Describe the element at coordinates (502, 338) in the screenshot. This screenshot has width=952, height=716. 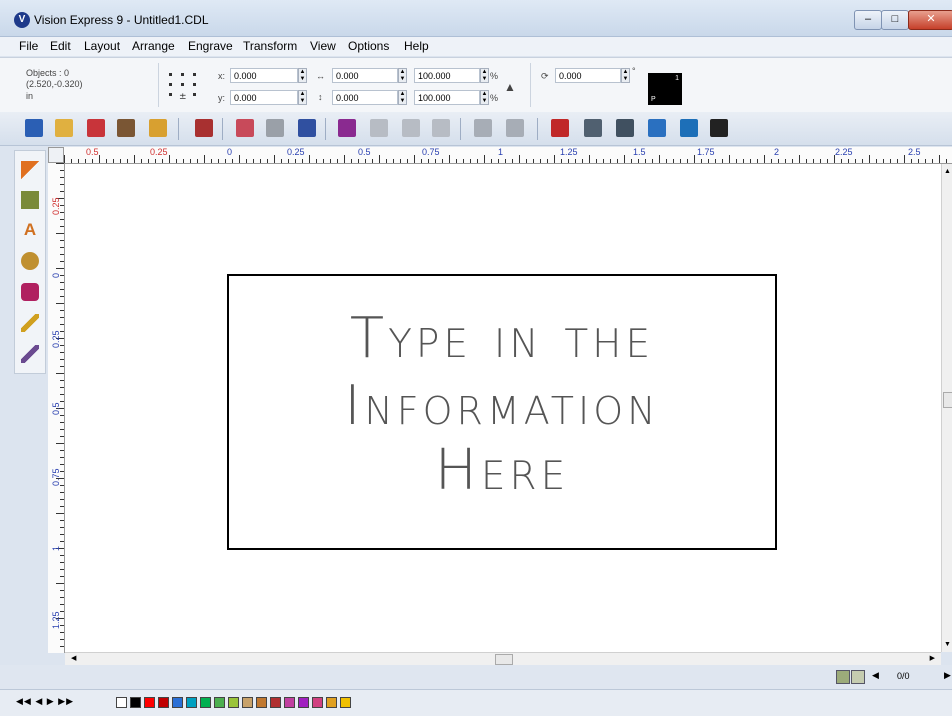
I see `sign-text-line-1: Type in the` at that location.